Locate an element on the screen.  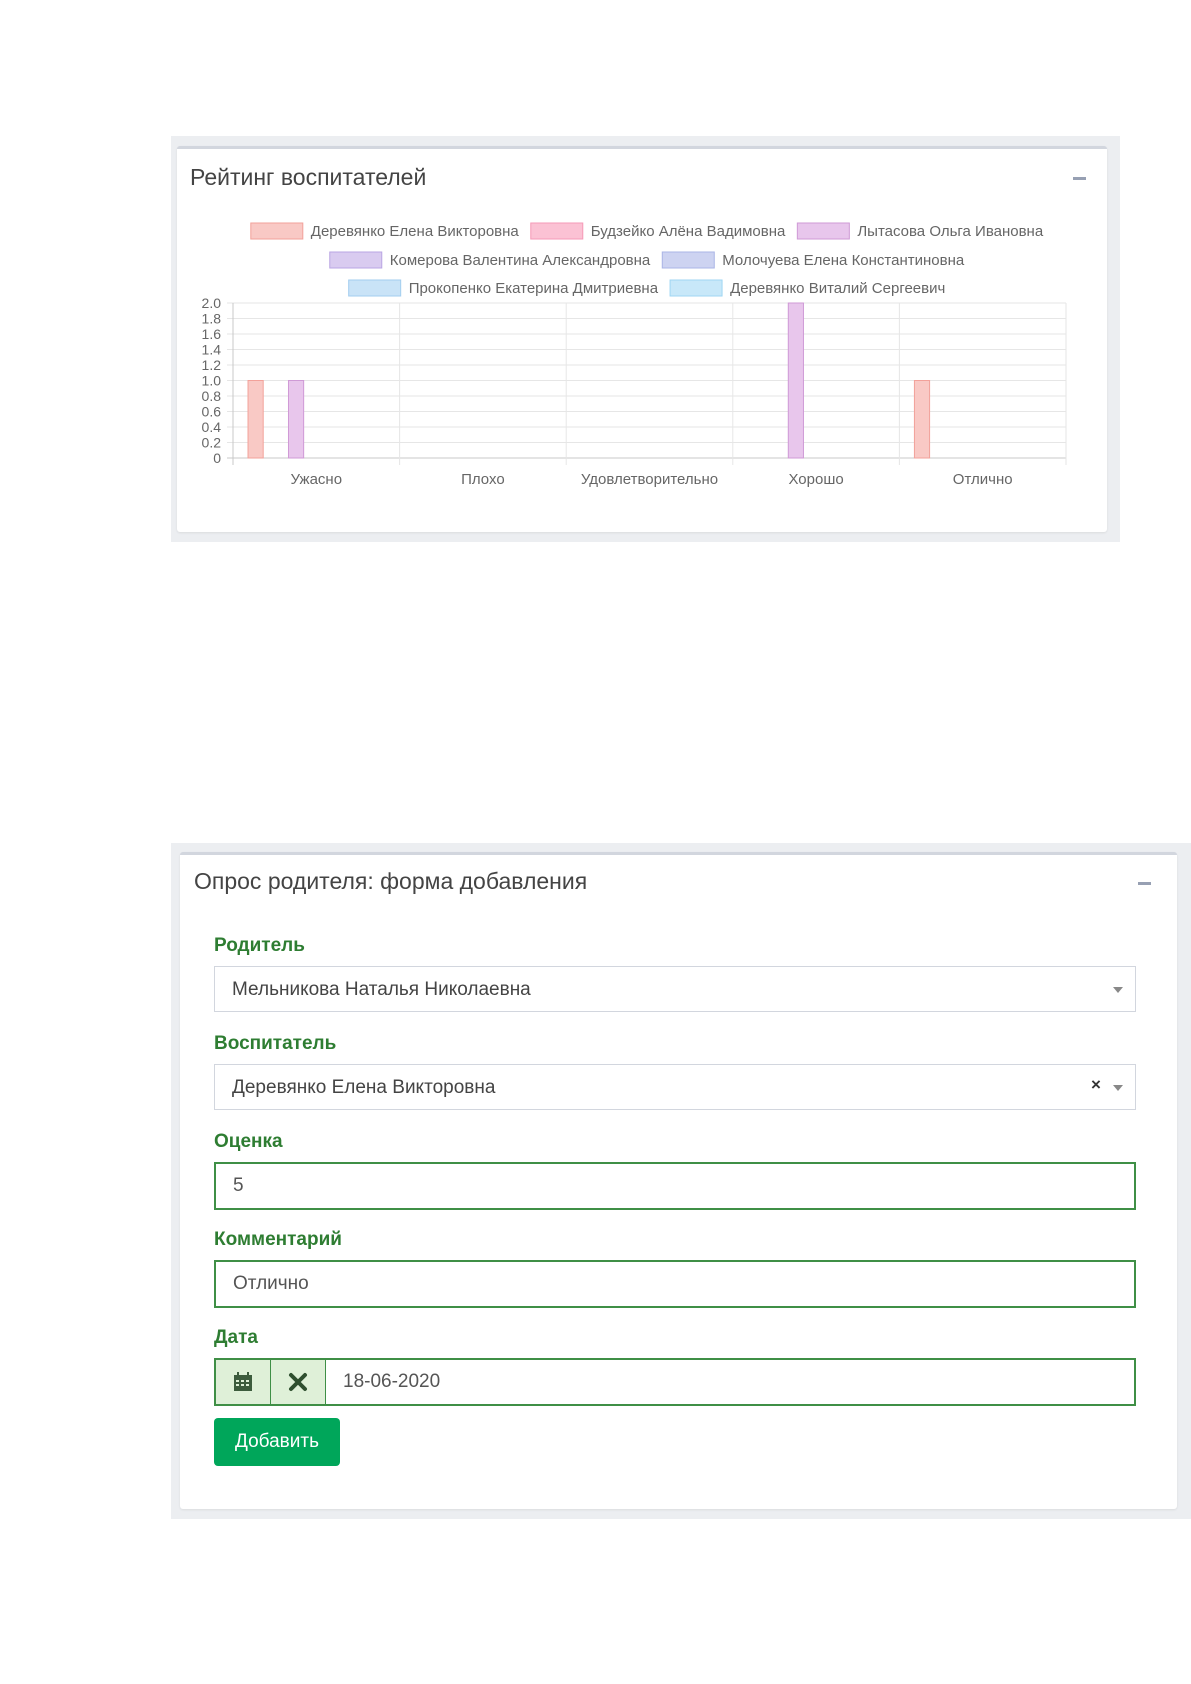
legend-label: Прокопенко Екатерина Дмитриевна is located at coordinates (534, 288).